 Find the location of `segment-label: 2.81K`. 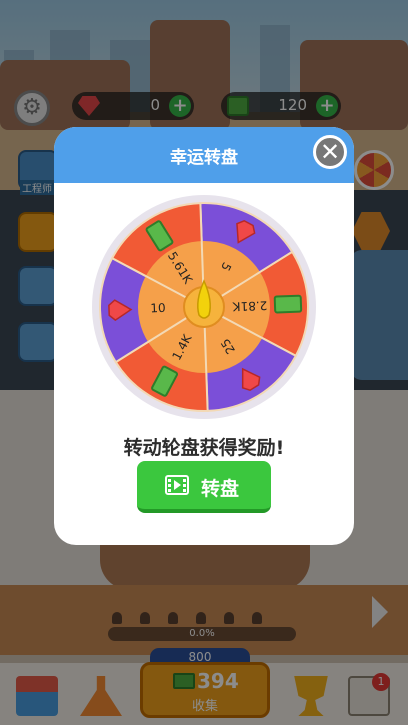

segment-label: 2.81K is located at coordinates (249, 305).